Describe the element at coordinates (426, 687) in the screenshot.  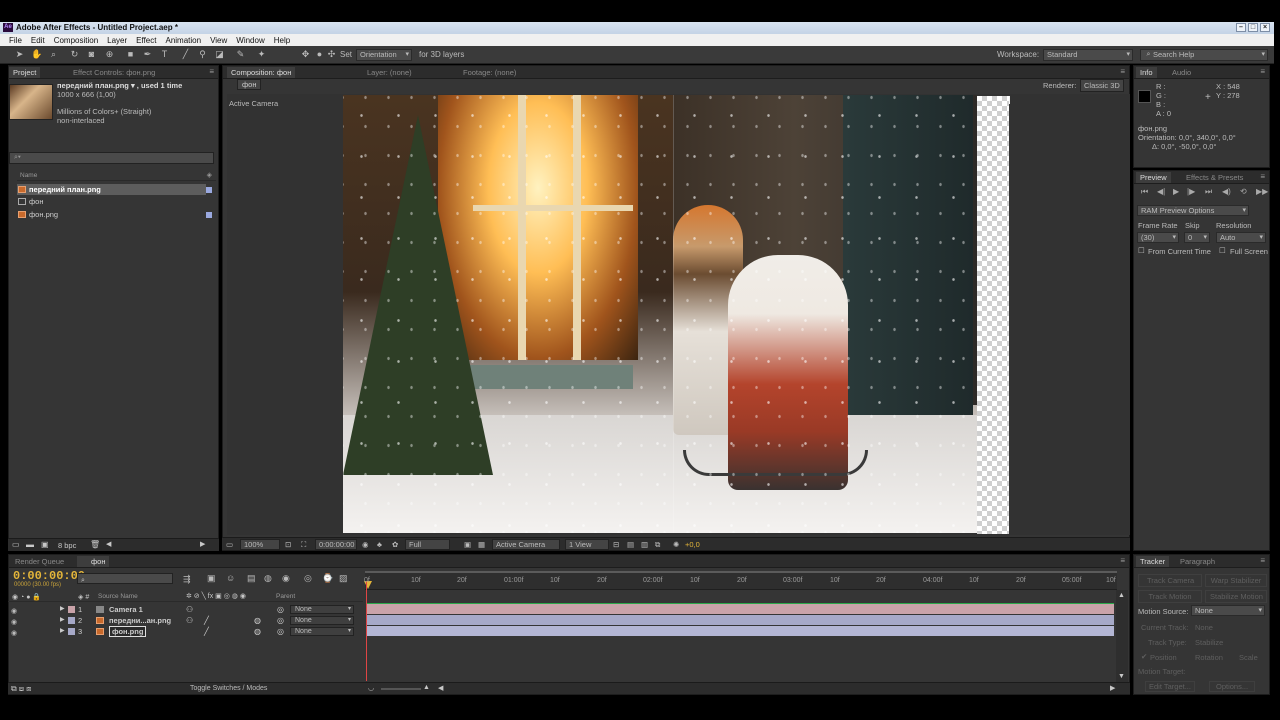
I see `zoom-in-icon: ▲` at that location.